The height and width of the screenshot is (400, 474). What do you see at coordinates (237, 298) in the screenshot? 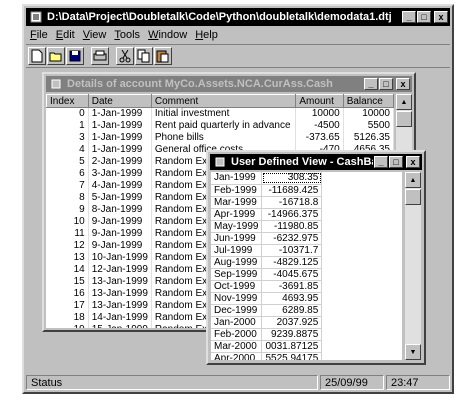
I see `cell-month: Nov-1999` at bounding box center [237, 298].